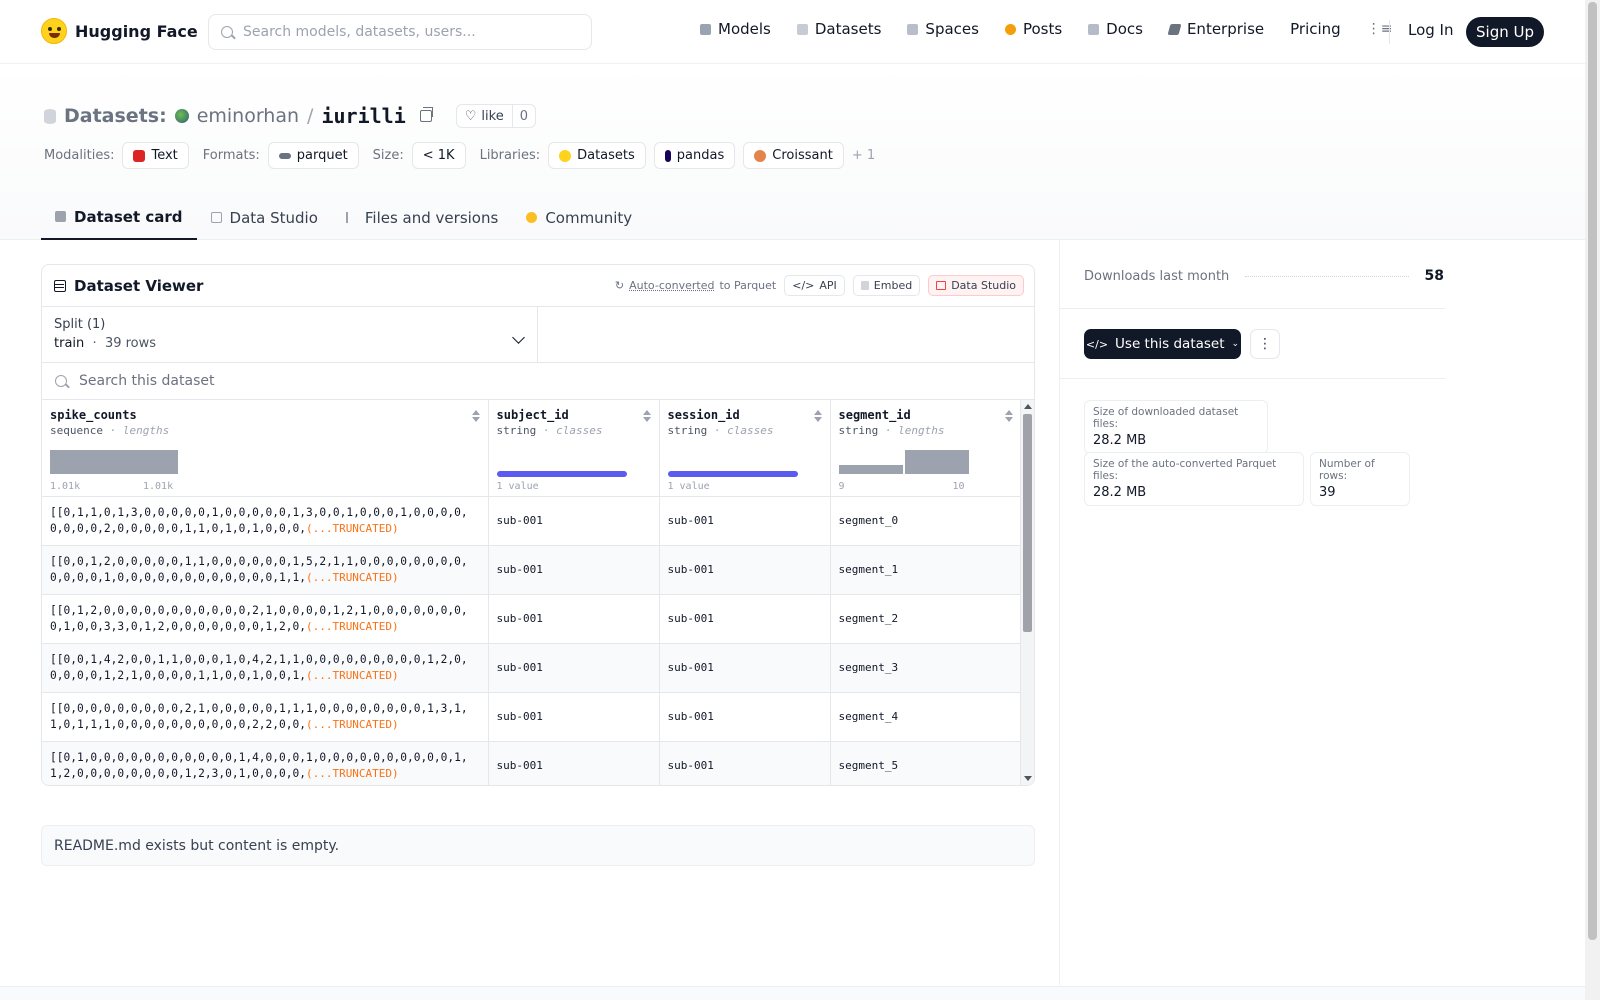 Image resolution: width=1600 pixels, height=1000 pixels. Describe the element at coordinates (579, 217) in the screenshot. I see `tab-community: Community` at that location.